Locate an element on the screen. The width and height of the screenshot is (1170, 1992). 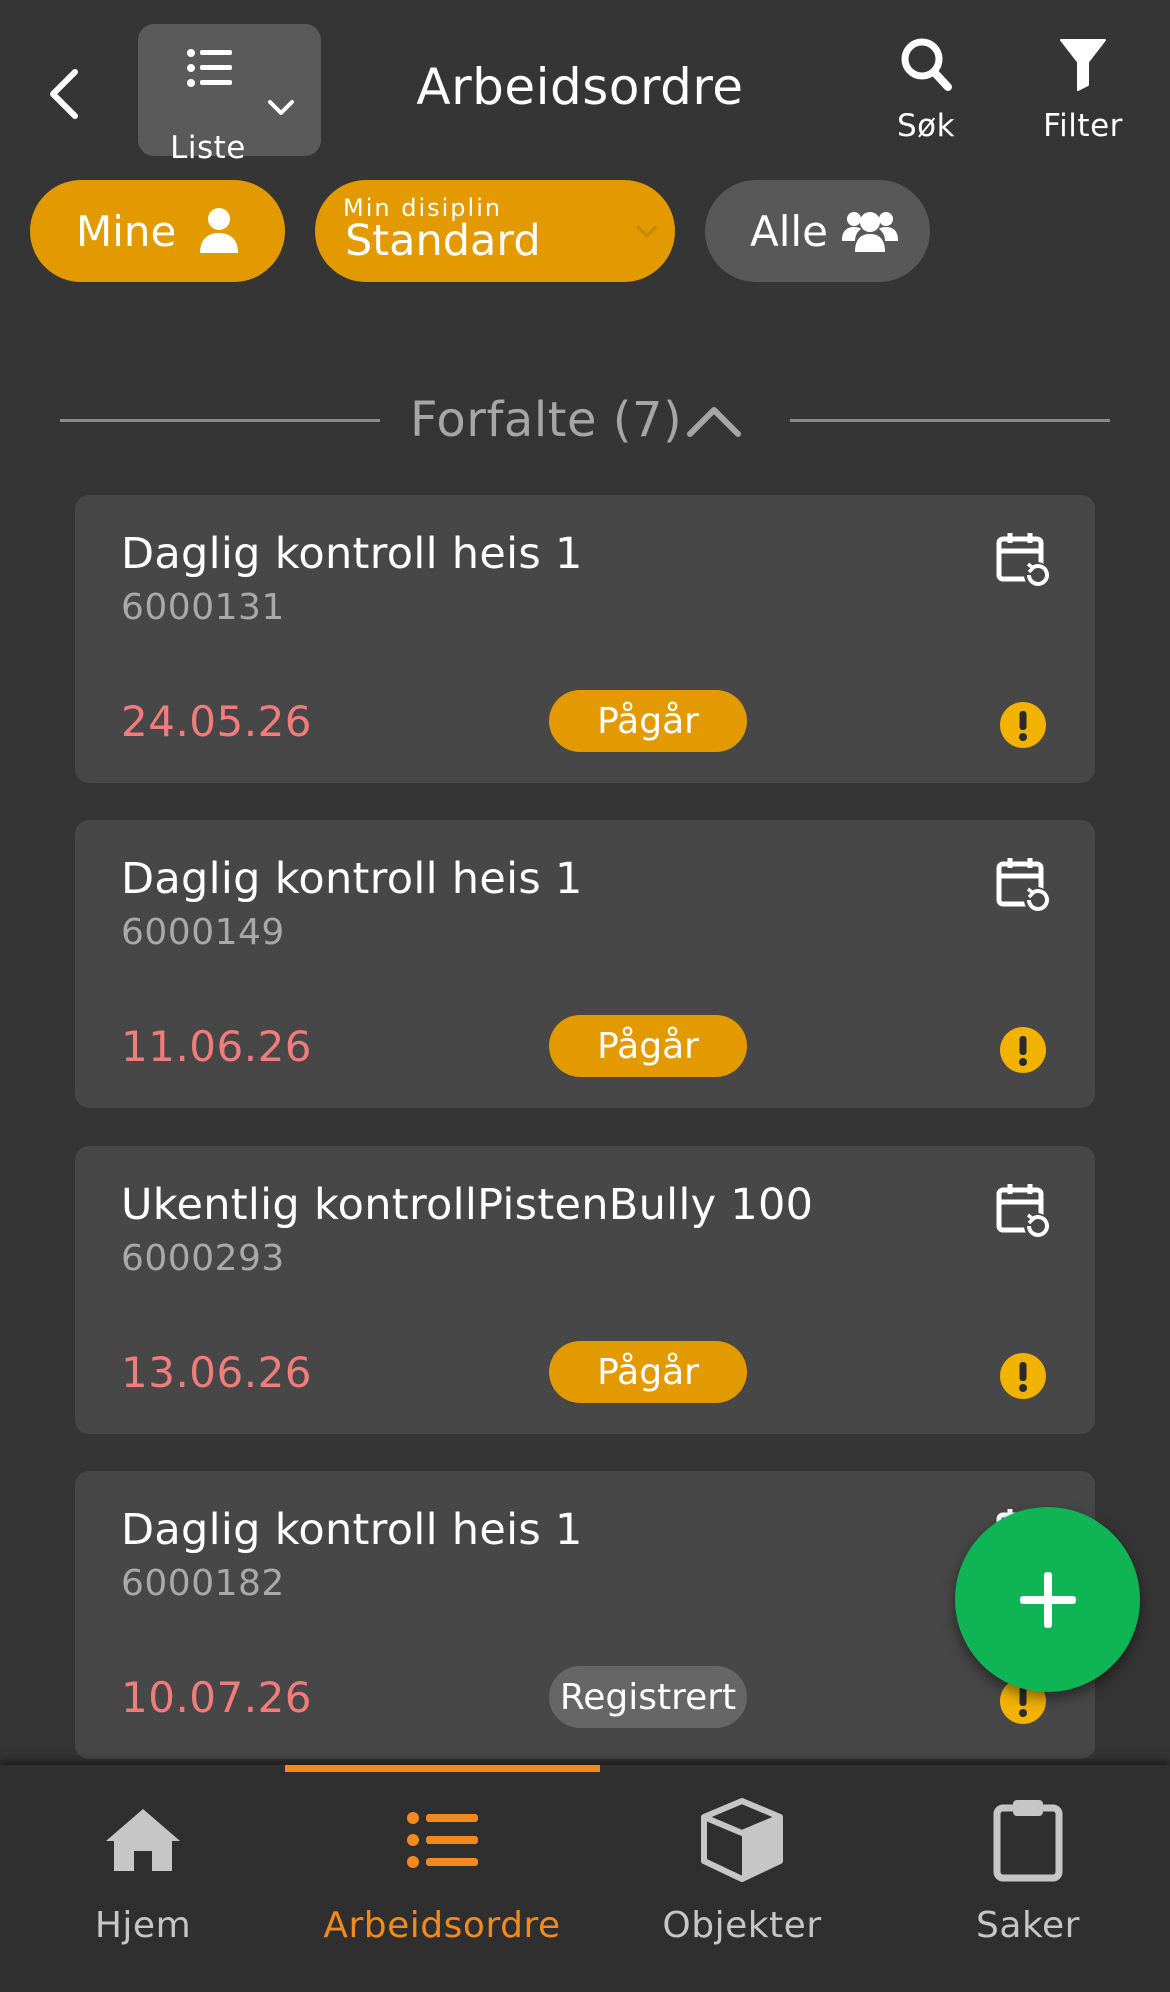
chevron-up-icon is located at coordinates (714, 421).